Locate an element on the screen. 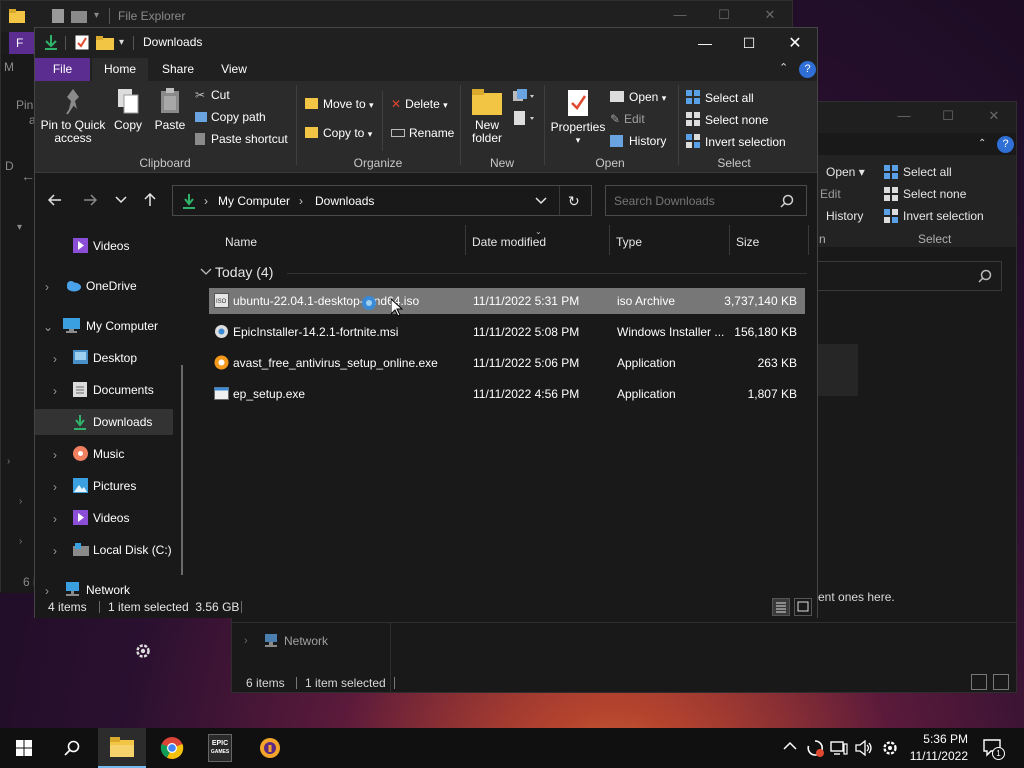 This screenshot has width=1024, height=768. bg2-history-button: History is located at coordinates (844, 216).